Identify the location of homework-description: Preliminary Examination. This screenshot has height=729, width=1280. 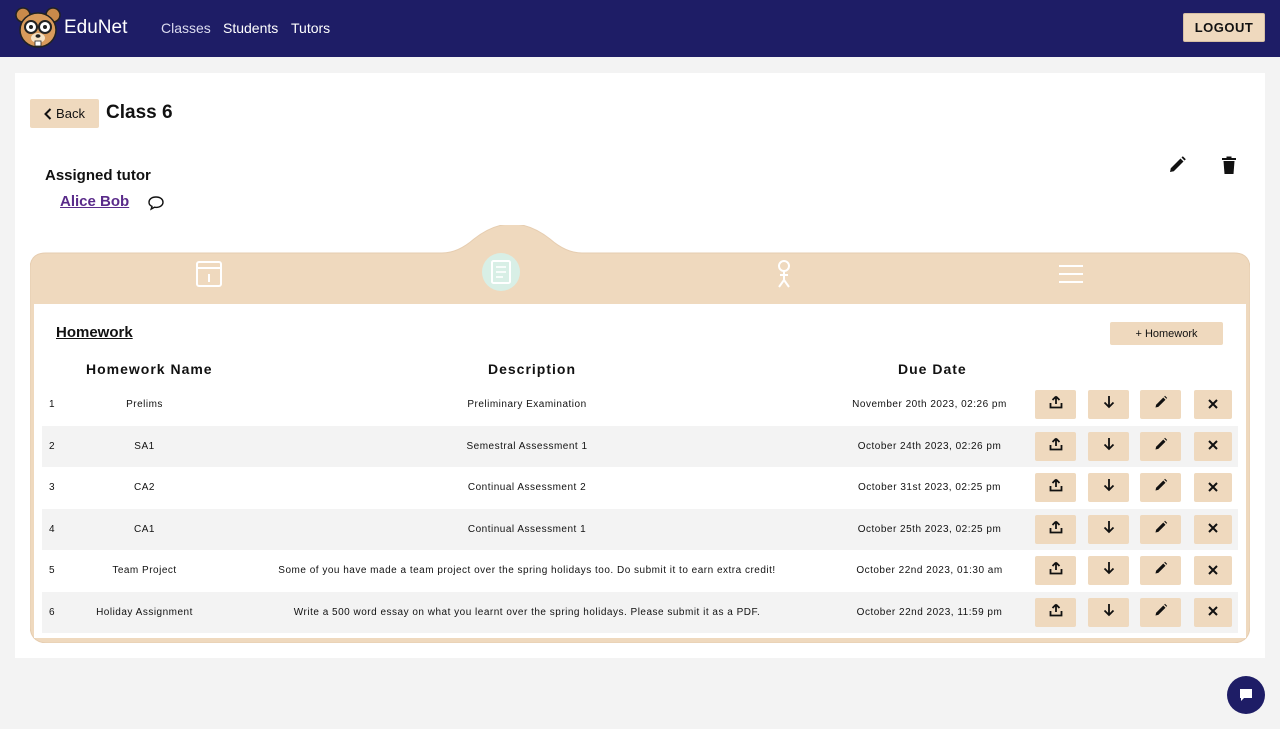
(527, 405).